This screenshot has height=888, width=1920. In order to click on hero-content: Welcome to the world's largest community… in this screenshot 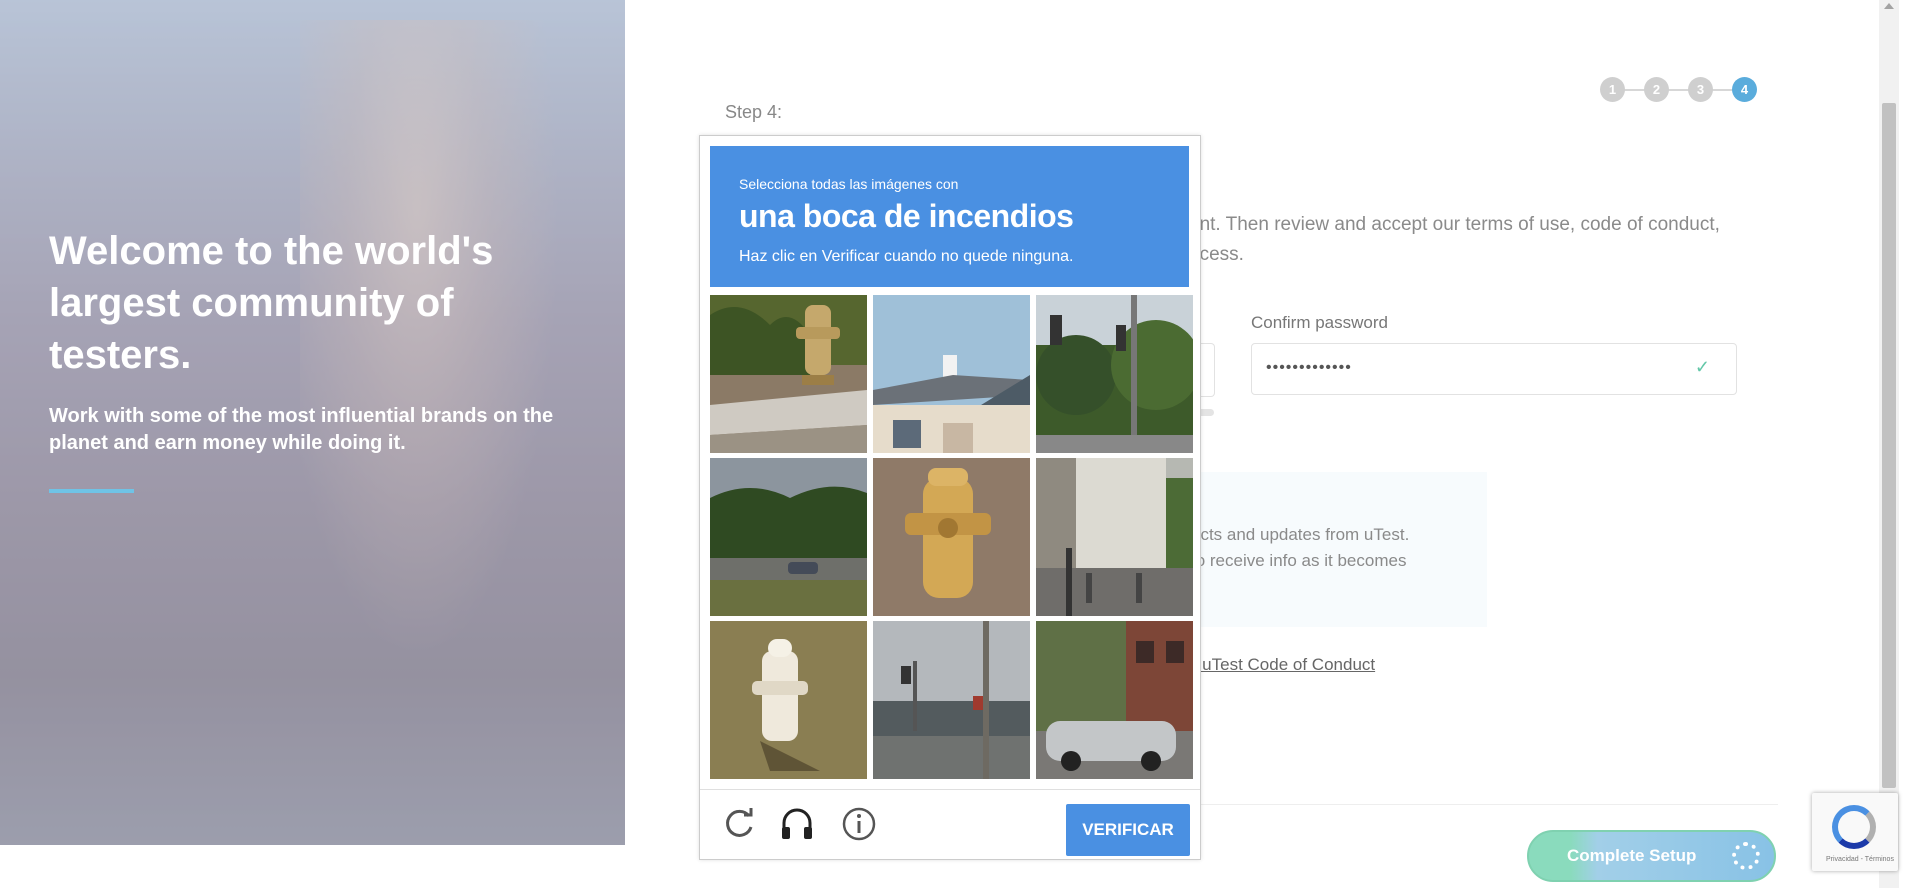, I will do `click(309, 359)`.